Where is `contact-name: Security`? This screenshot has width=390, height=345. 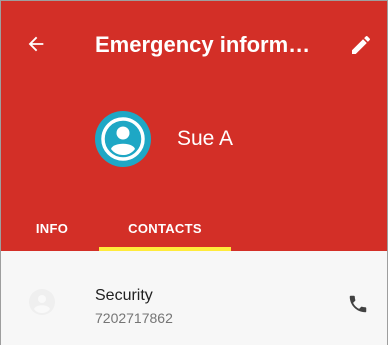 contact-name: Security is located at coordinates (124, 295).